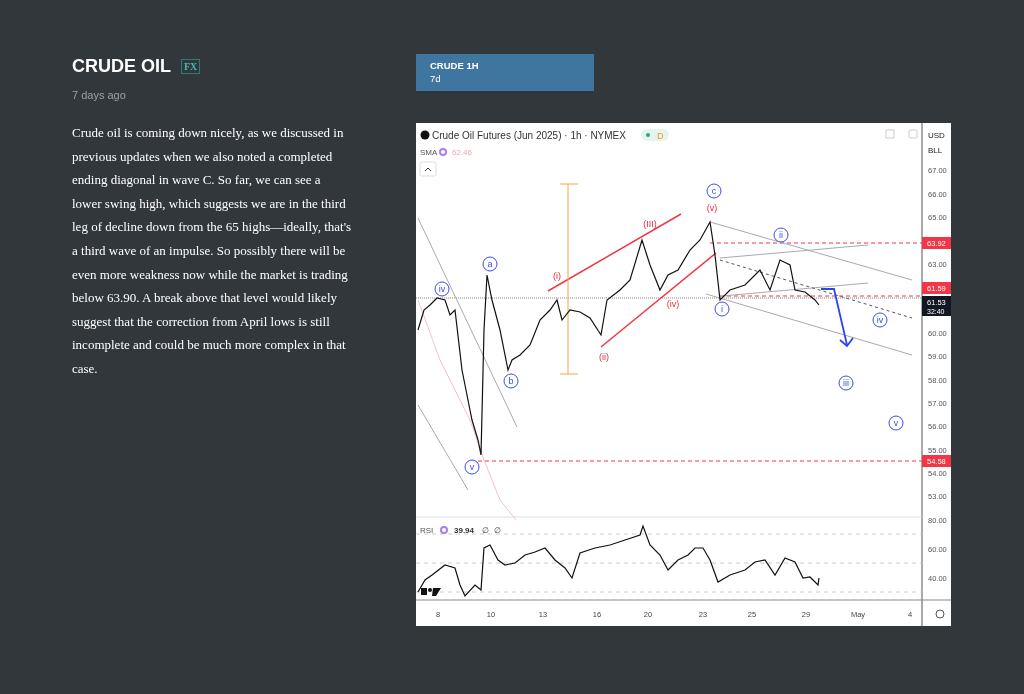  I want to click on wave-label: c, so click(714, 191).